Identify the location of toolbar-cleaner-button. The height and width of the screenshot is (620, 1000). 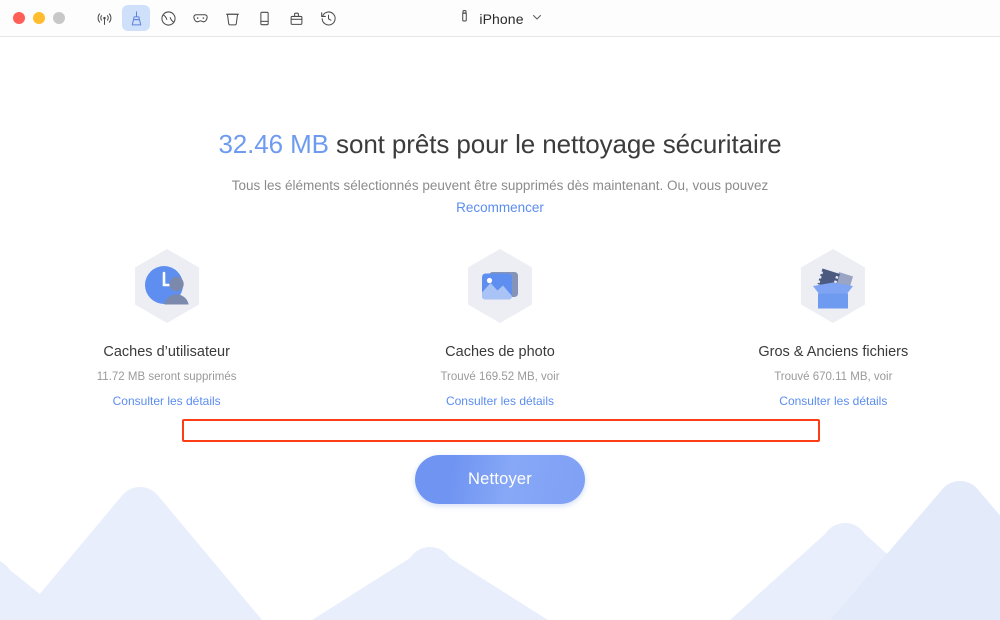
(136, 18).